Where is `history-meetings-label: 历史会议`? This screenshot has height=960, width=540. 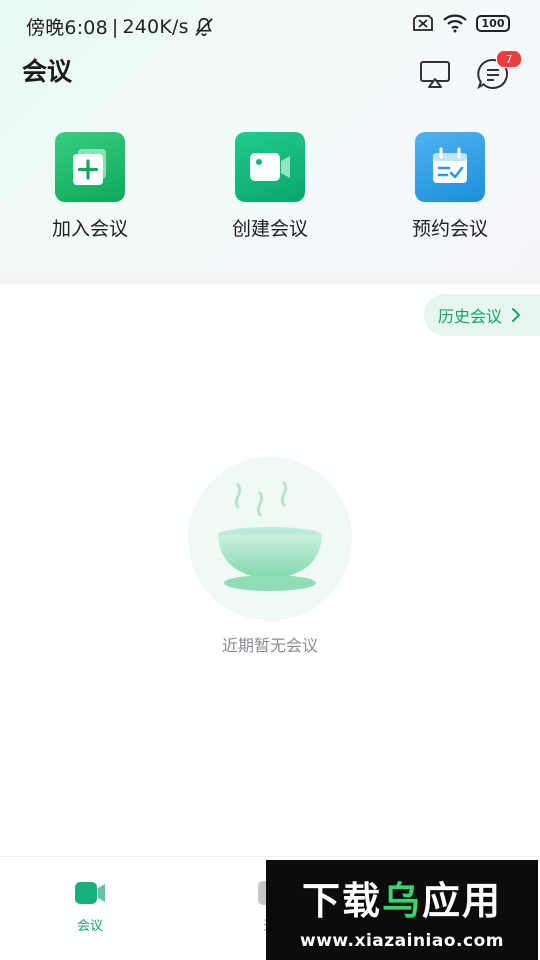
history-meetings-label: 历史会议 is located at coordinates (470, 316).